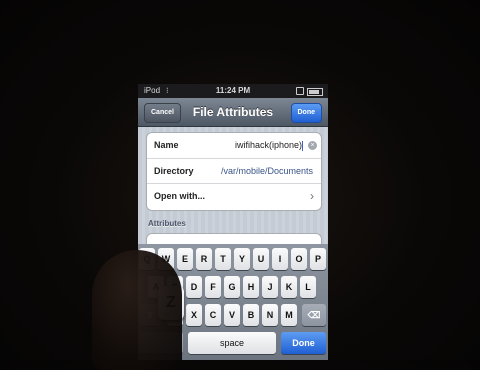 Image resolution: width=480 pixels, height=370 pixels. I want to click on space-key: space, so click(232, 343).